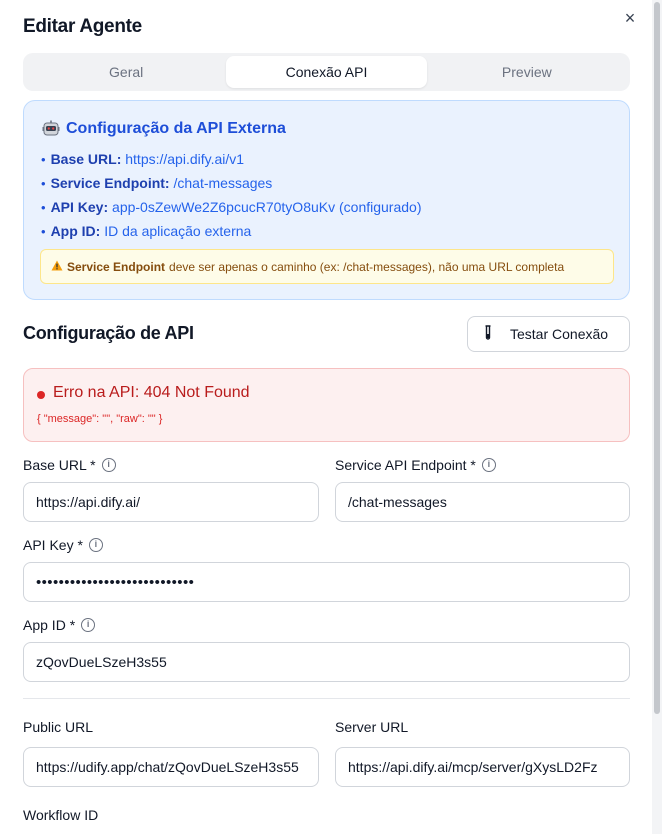 The width and height of the screenshot is (662, 834). Describe the element at coordinates (185, 159) in the screenshot. I see `info-value: https://api.dify.ai/v1` at that location.